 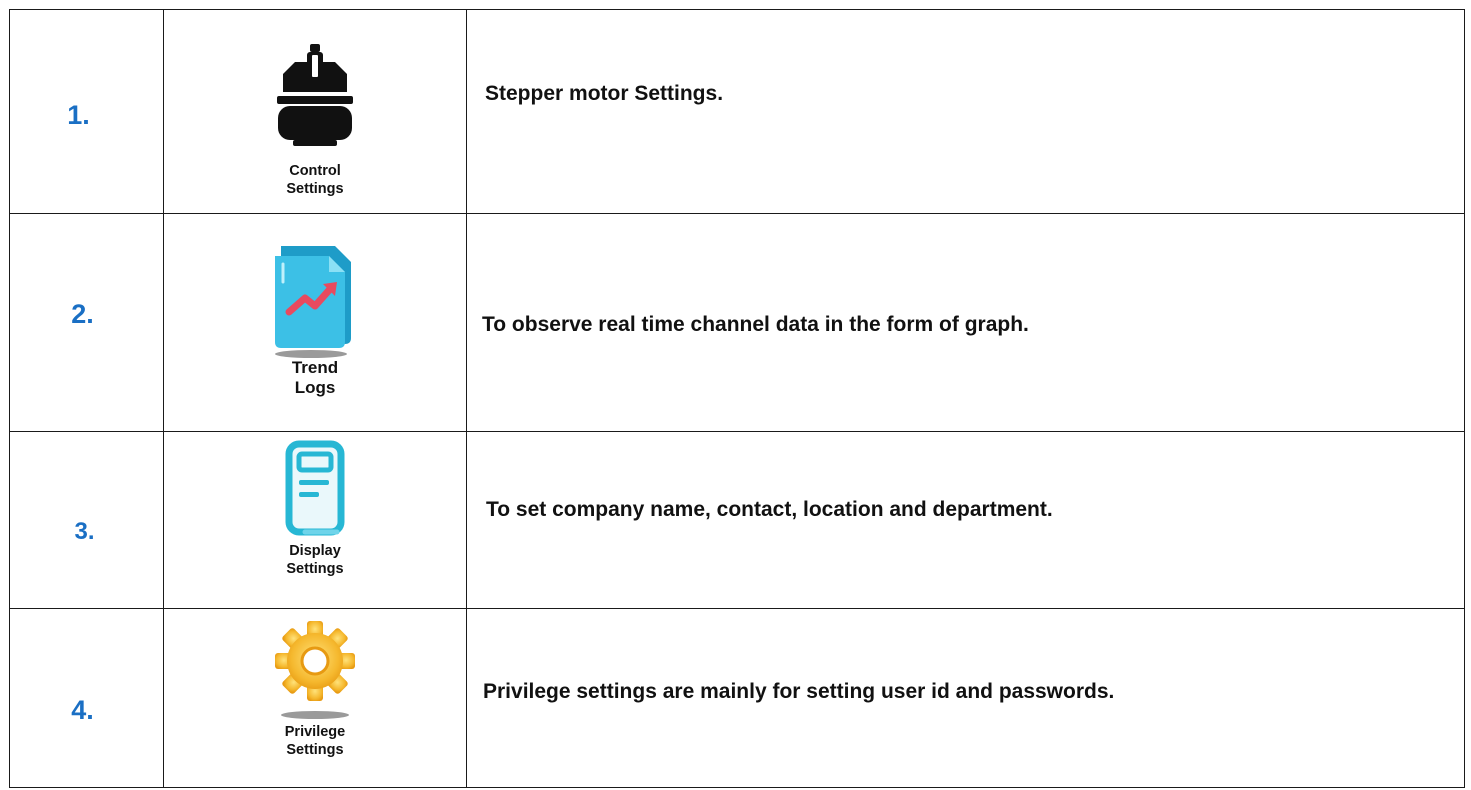 What do you see at coordinates (315, 171) in the screenshot?
I see `caption-line: Control` at bounding box center [315, 171].